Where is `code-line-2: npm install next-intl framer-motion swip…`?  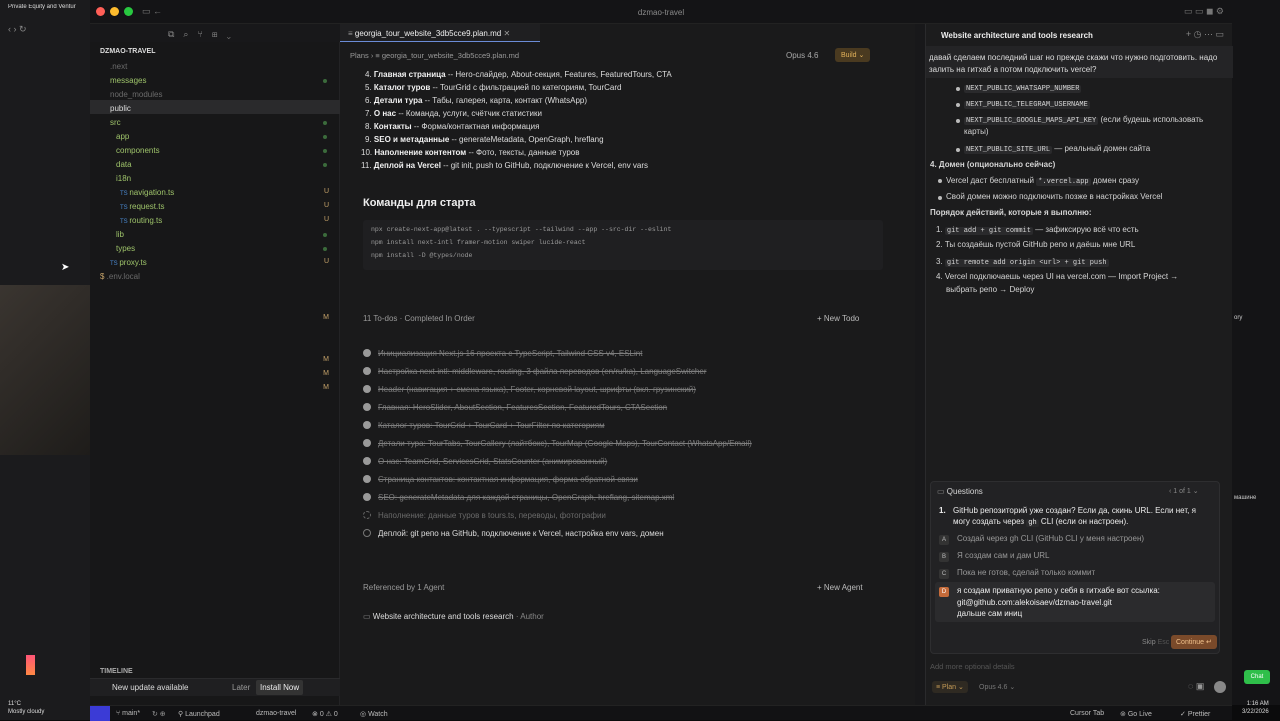
code-line-2: npm install next-intl framer-motion swip… is located at coordinates (478, 242).